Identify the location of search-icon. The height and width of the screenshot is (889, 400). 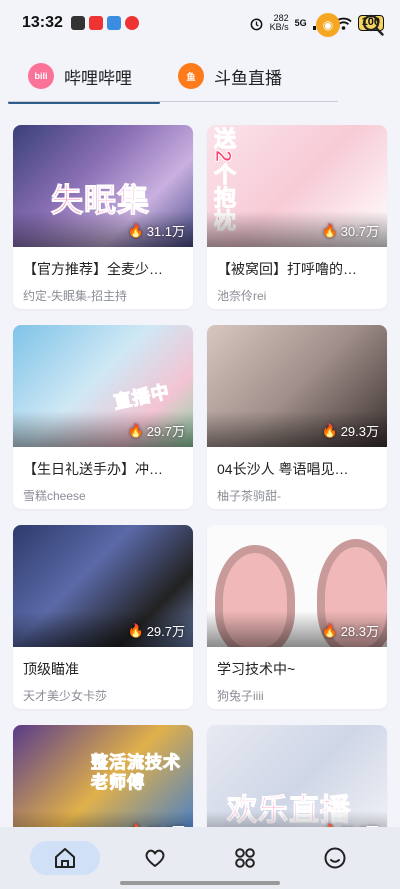
(373, 25).